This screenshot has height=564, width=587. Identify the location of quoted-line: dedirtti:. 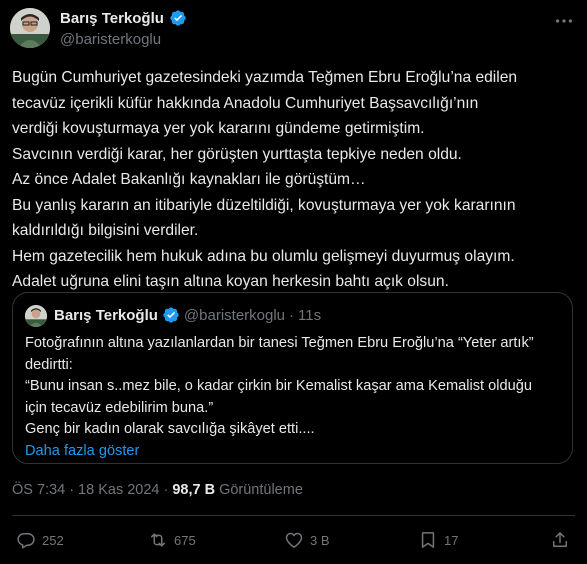
(49, 364).